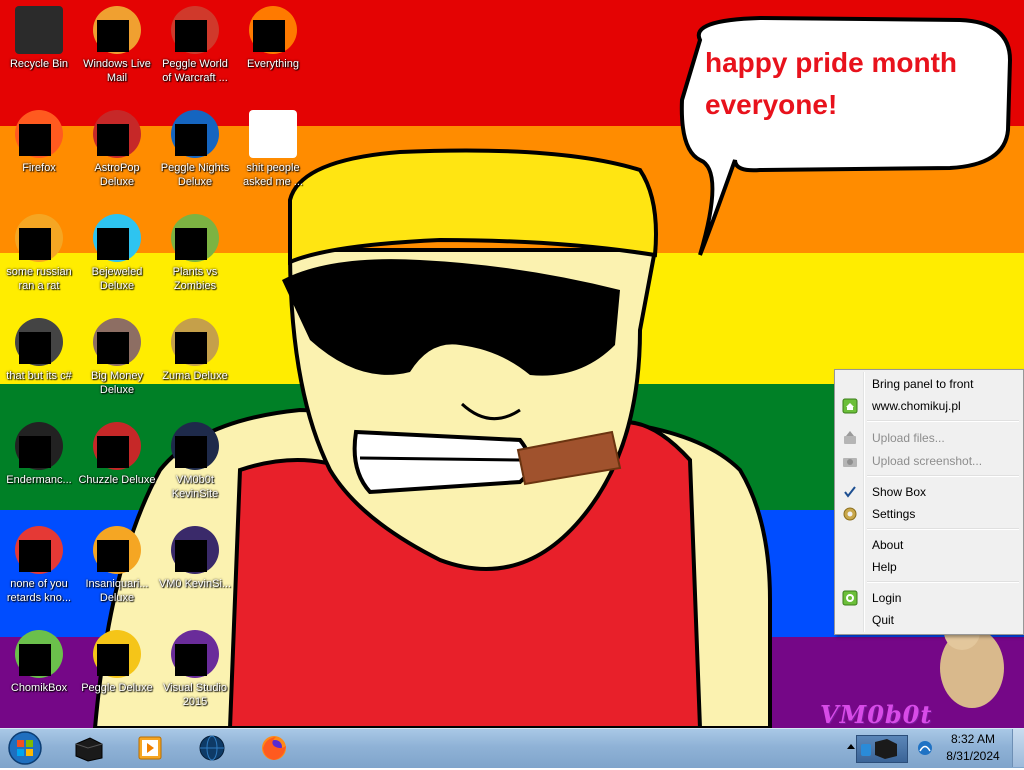 The image size is (1024, 770). I want to click on desktop-icon: that but its c#, so click(39, 350).